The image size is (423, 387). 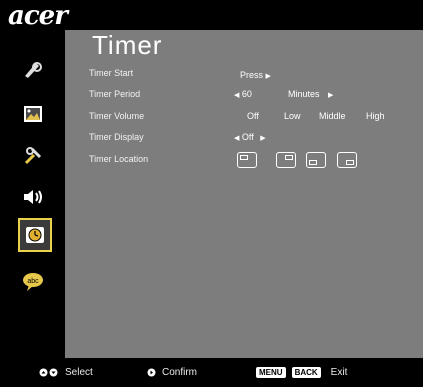 I want to click on location-bottom-right-icon, so click(x=347, y=160).